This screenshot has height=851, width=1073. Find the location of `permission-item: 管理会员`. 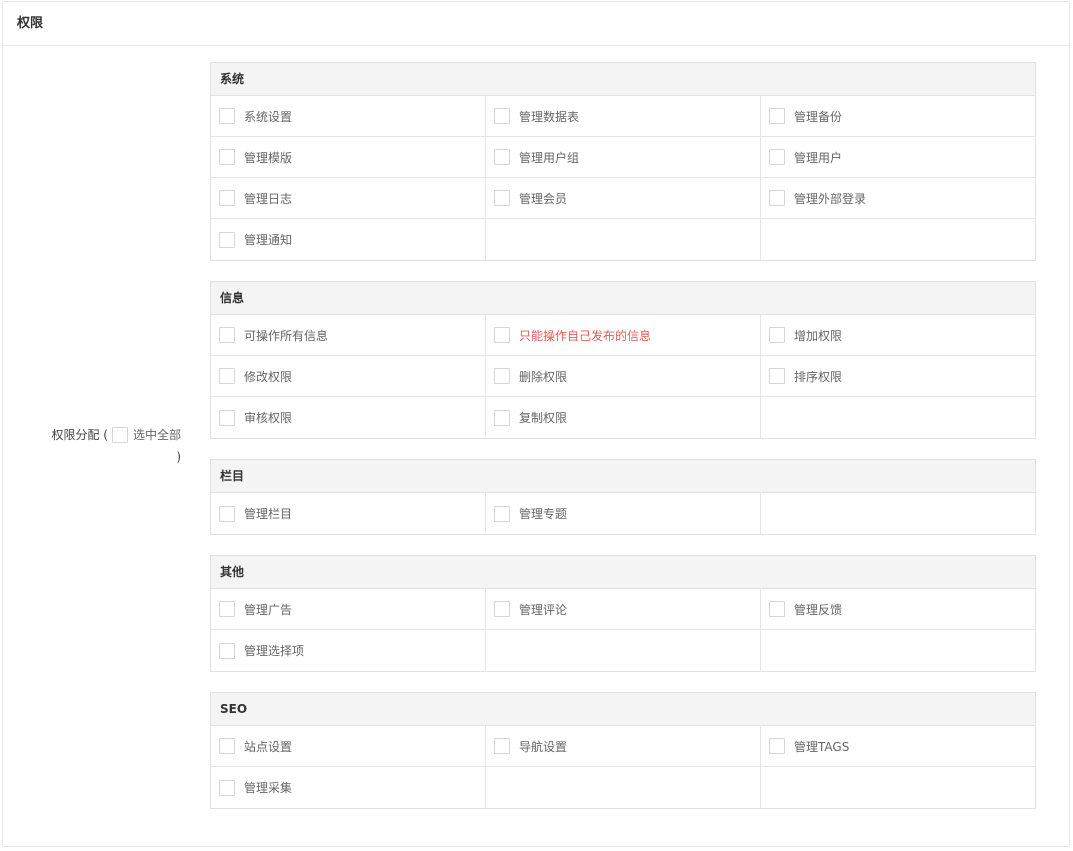

permission-item: 管理会员 is located at coordinates (623, 198).